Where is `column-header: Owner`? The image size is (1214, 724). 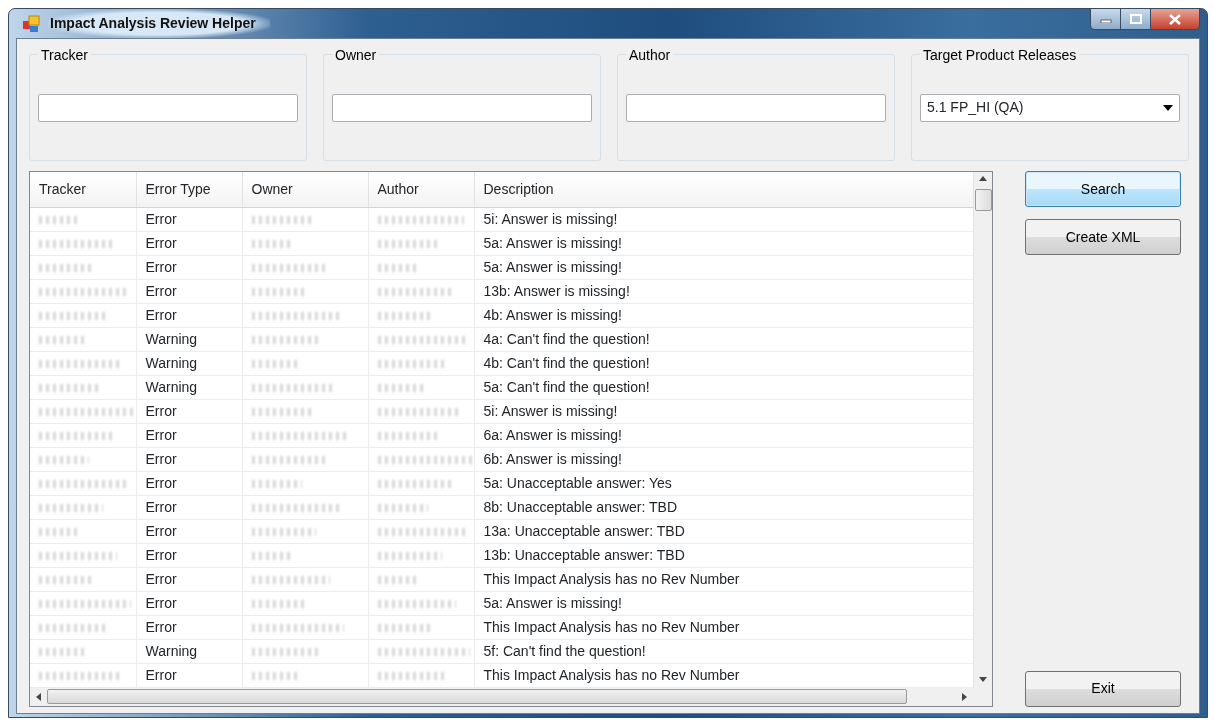 column-header: Owner is located at coordinates (305, 189).